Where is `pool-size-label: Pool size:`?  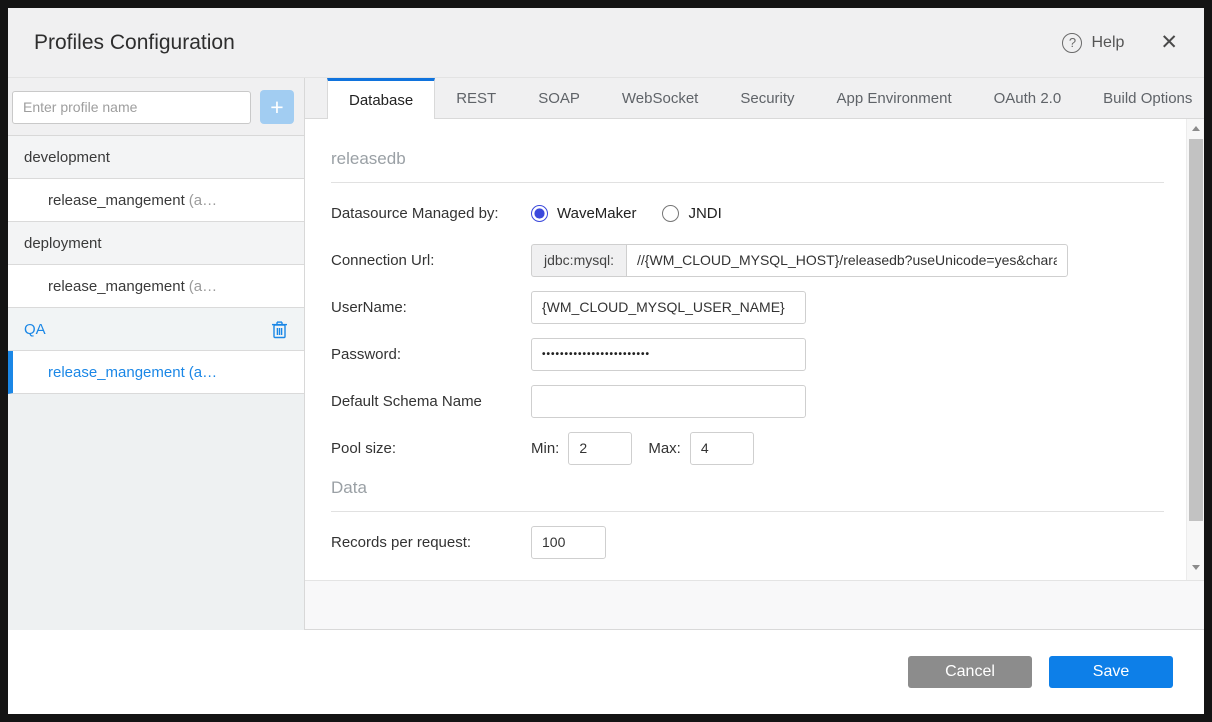 pool-size-label: Pool size: is located at coordinates (364, 448).